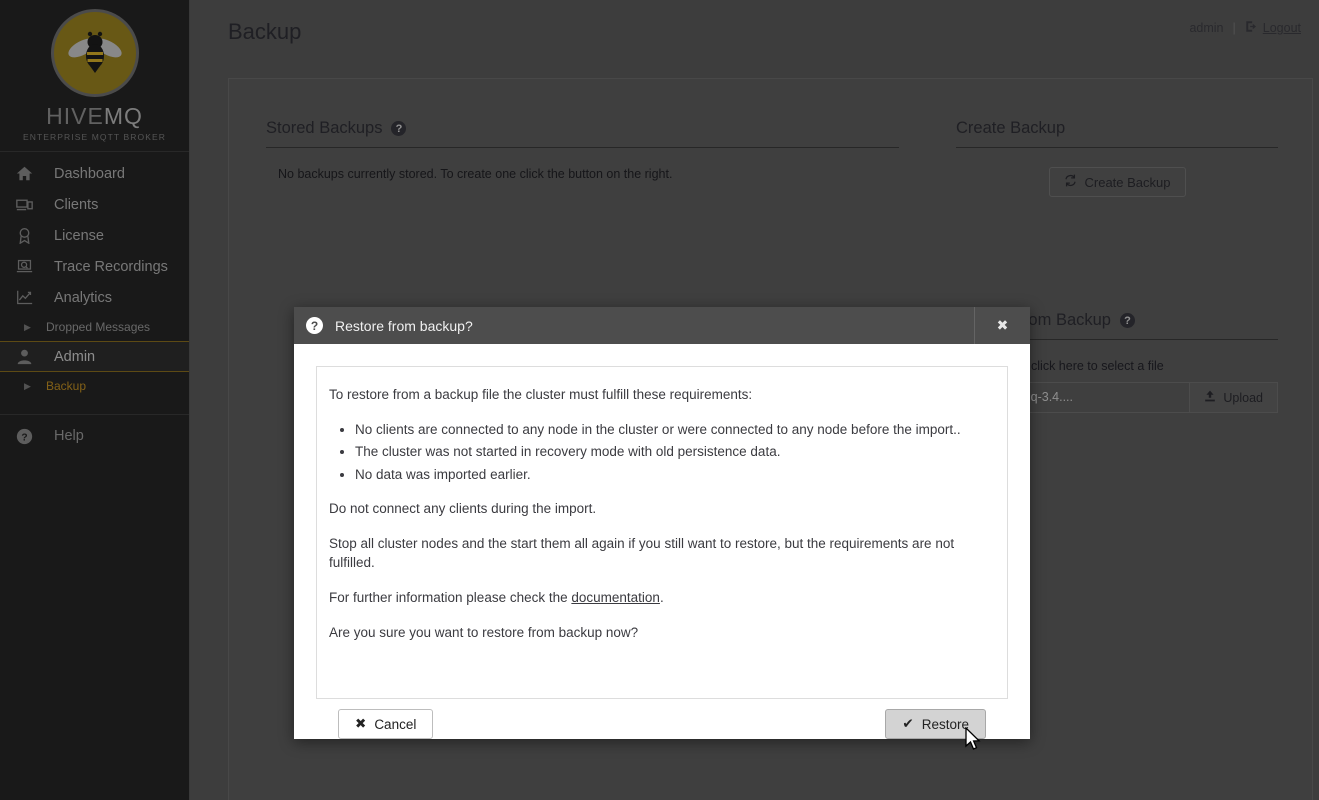 The width and height of the screenshot is (1319, 800). I want to click on close-icon: ✖, so click(1002, 325).